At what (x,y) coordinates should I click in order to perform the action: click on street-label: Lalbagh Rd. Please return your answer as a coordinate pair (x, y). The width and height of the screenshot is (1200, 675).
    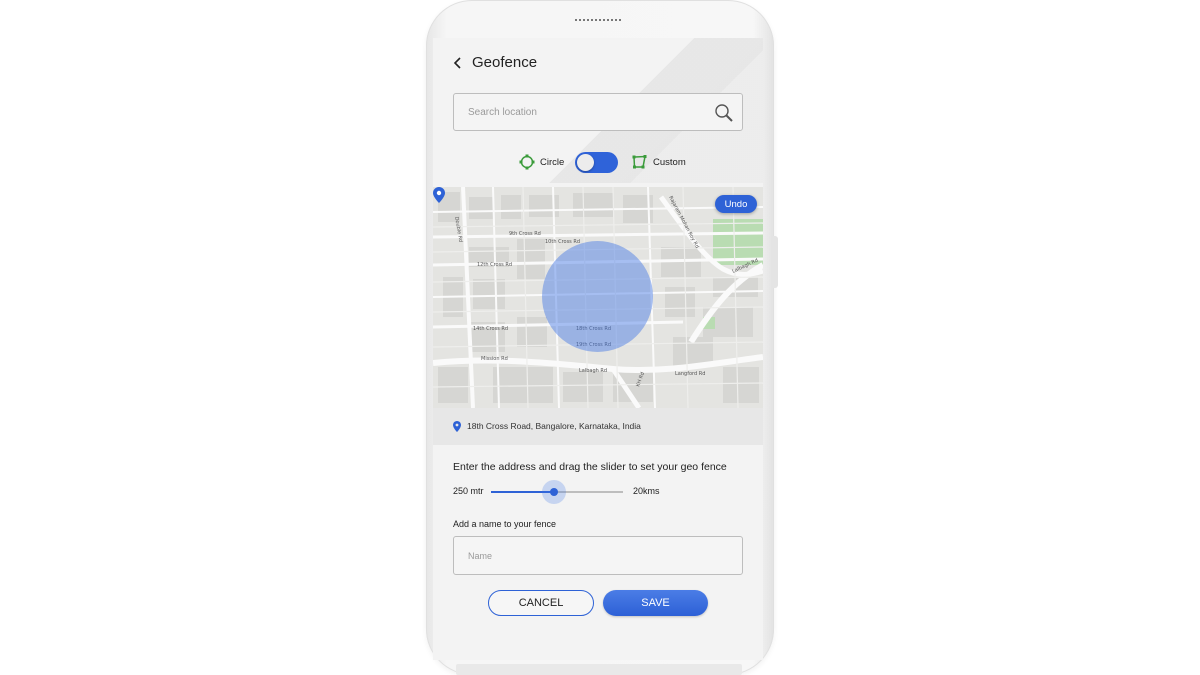
    Looking at the image, I should click on (593, 371).